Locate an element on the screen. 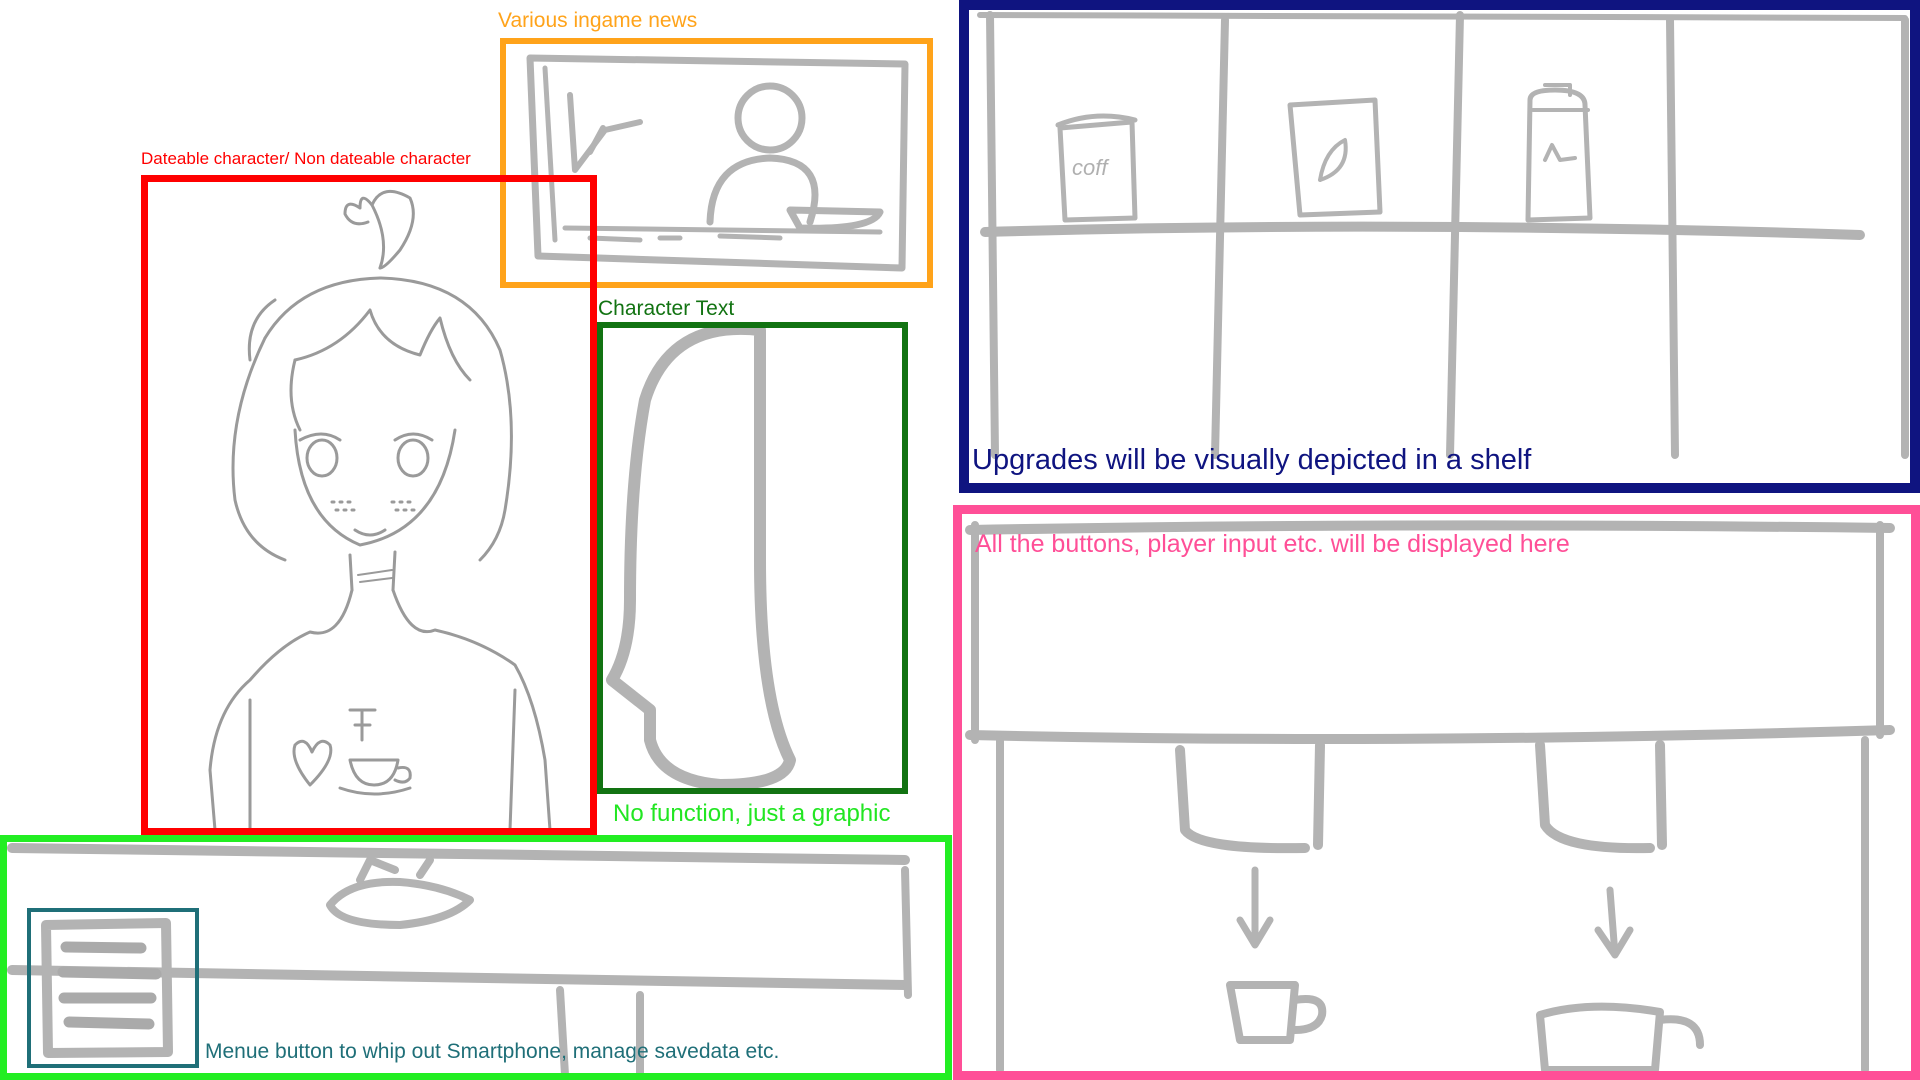 The height and width of the screenshot is (1080, 1920). character-text-label: Character Text is located at coordinates (666, 308).